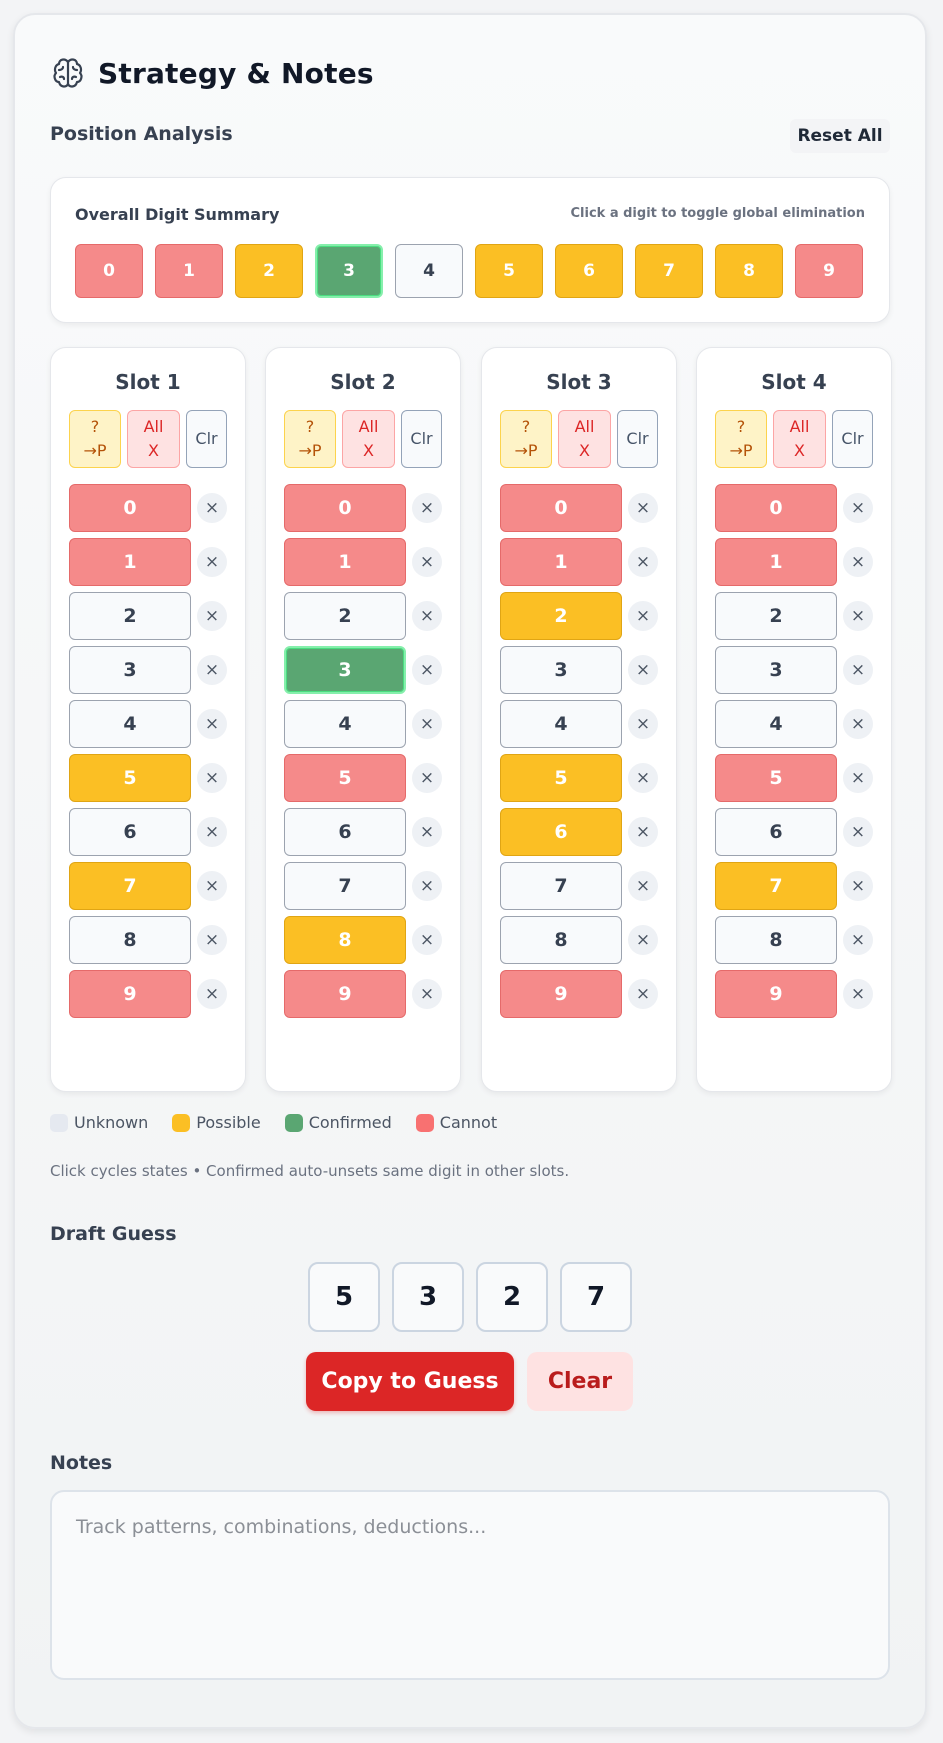  I want to click on notes-textarea, so click(470, 1585).